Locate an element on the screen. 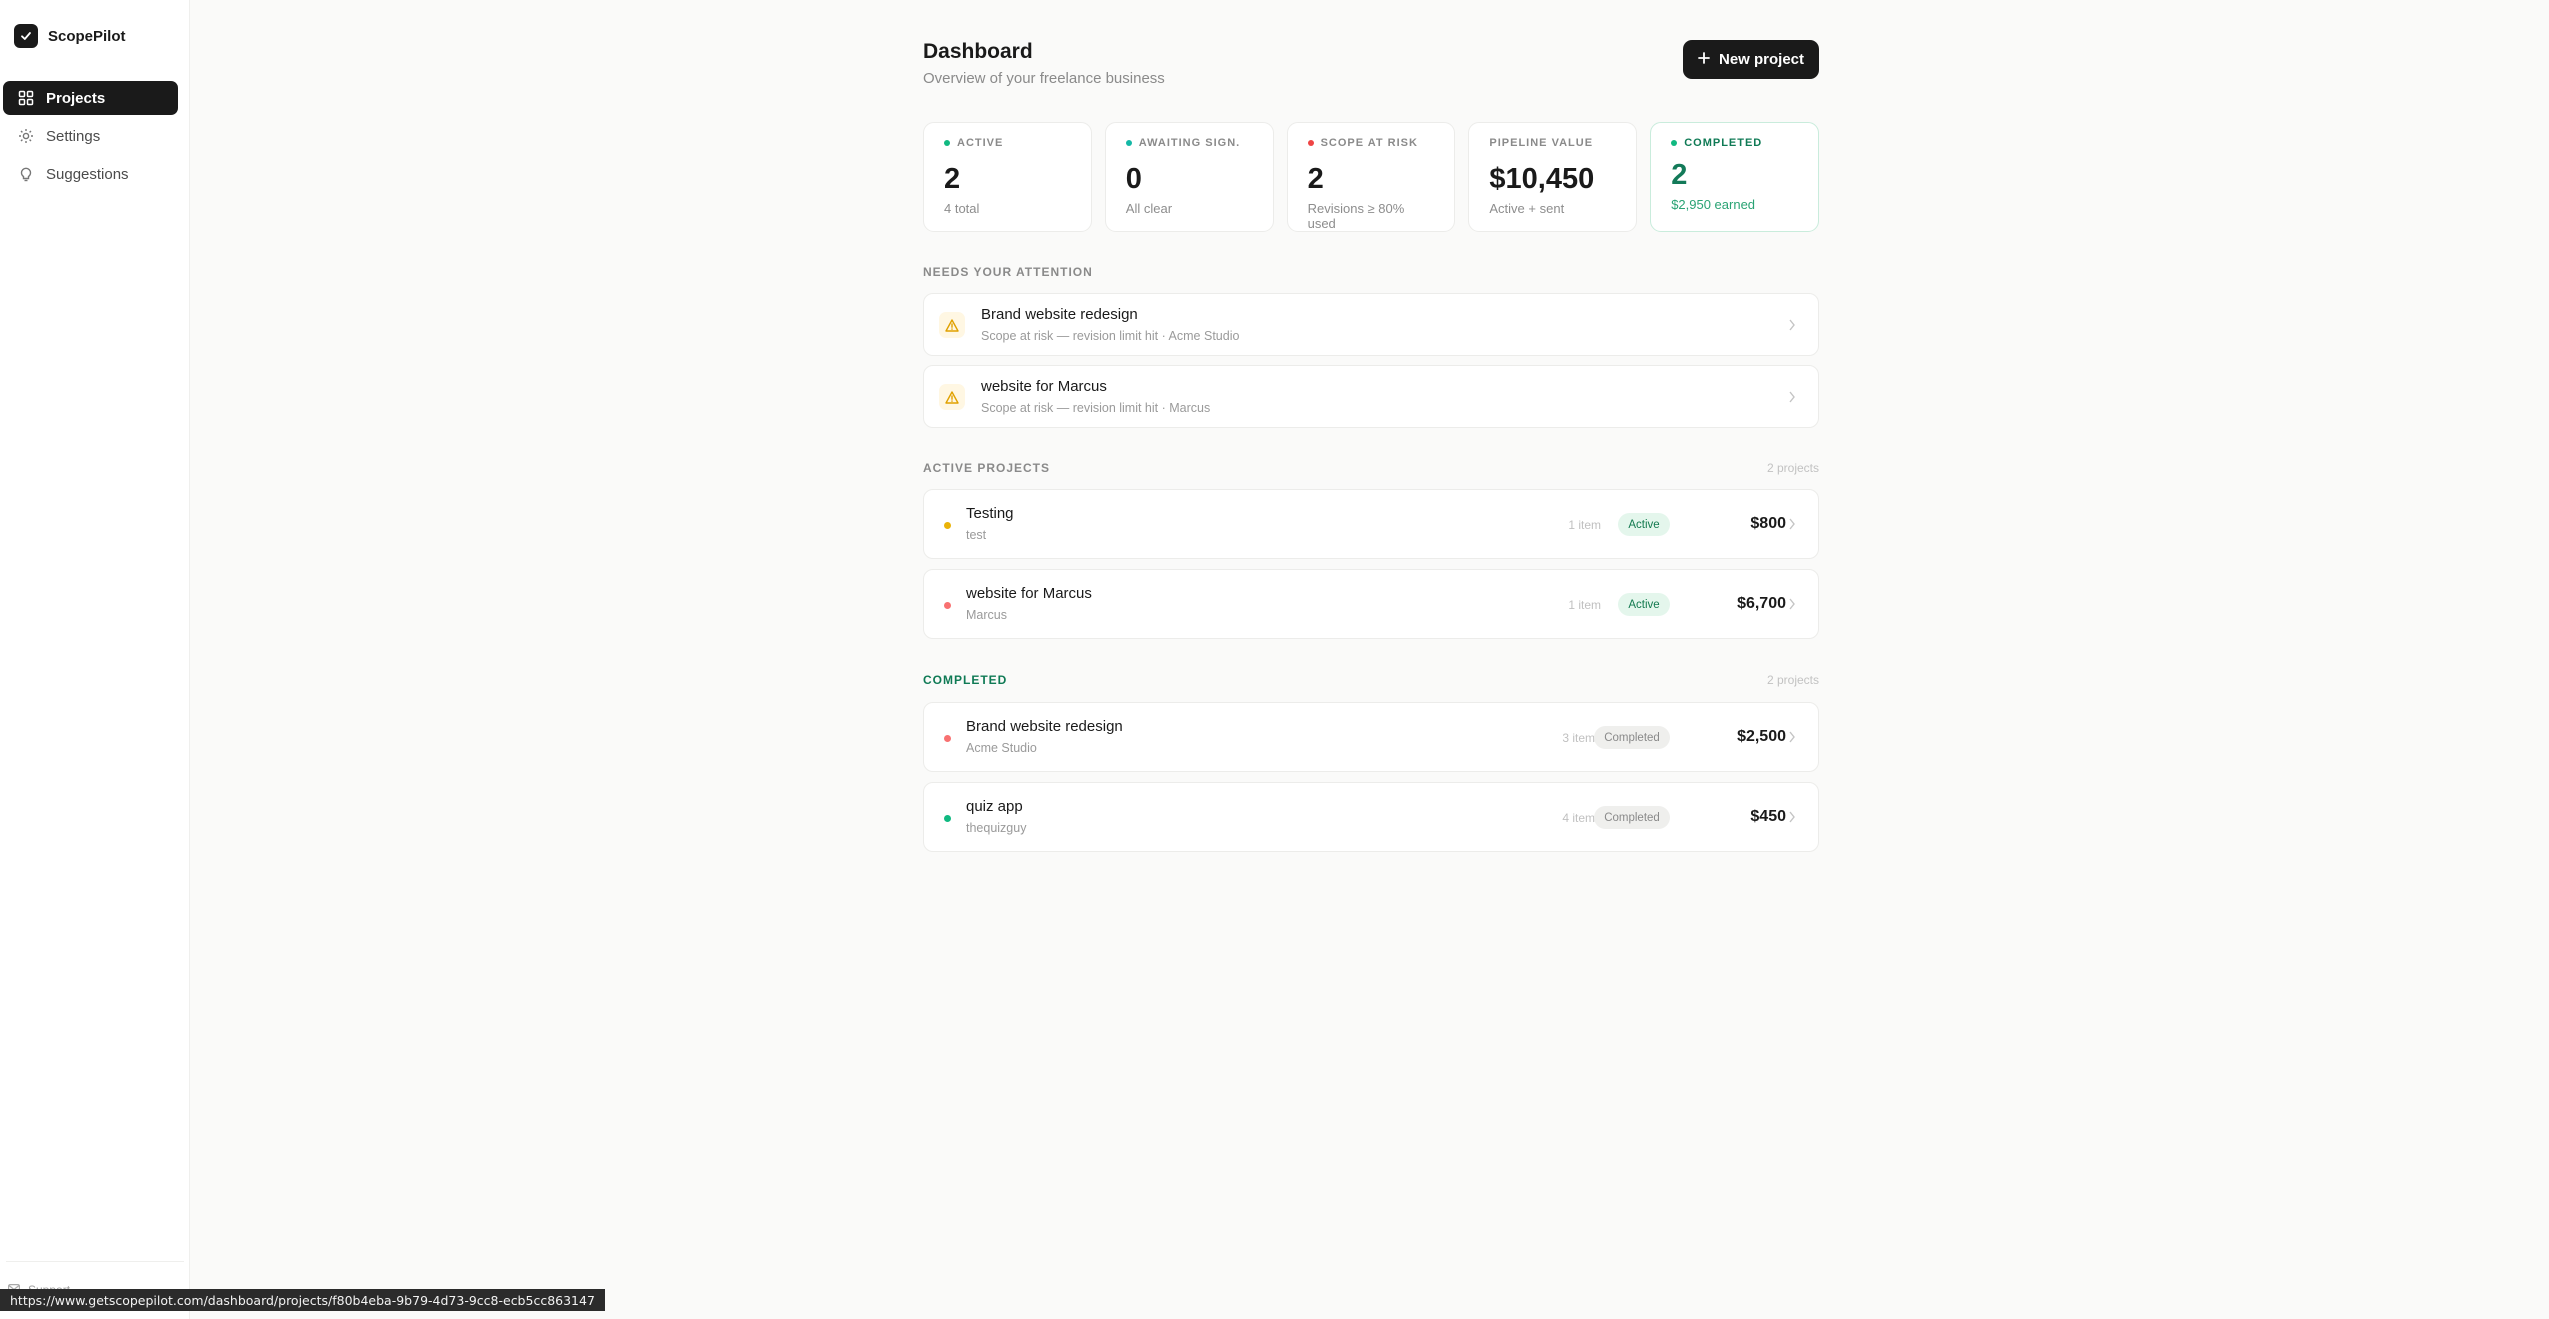 The image size is (2549, 1319). stat-note: Active + sent is located at coordinates (1527, 208).